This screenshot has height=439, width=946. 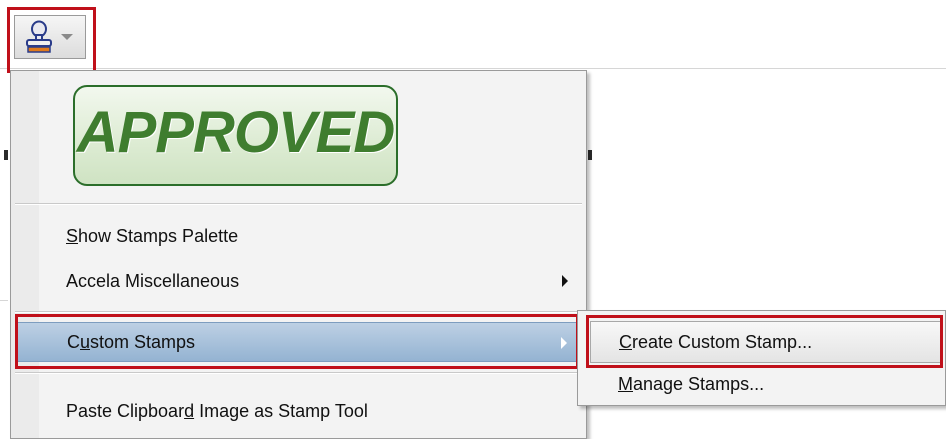 I want to click on approved-stamp-preview: APPROVED, so click(x=235, y=135).